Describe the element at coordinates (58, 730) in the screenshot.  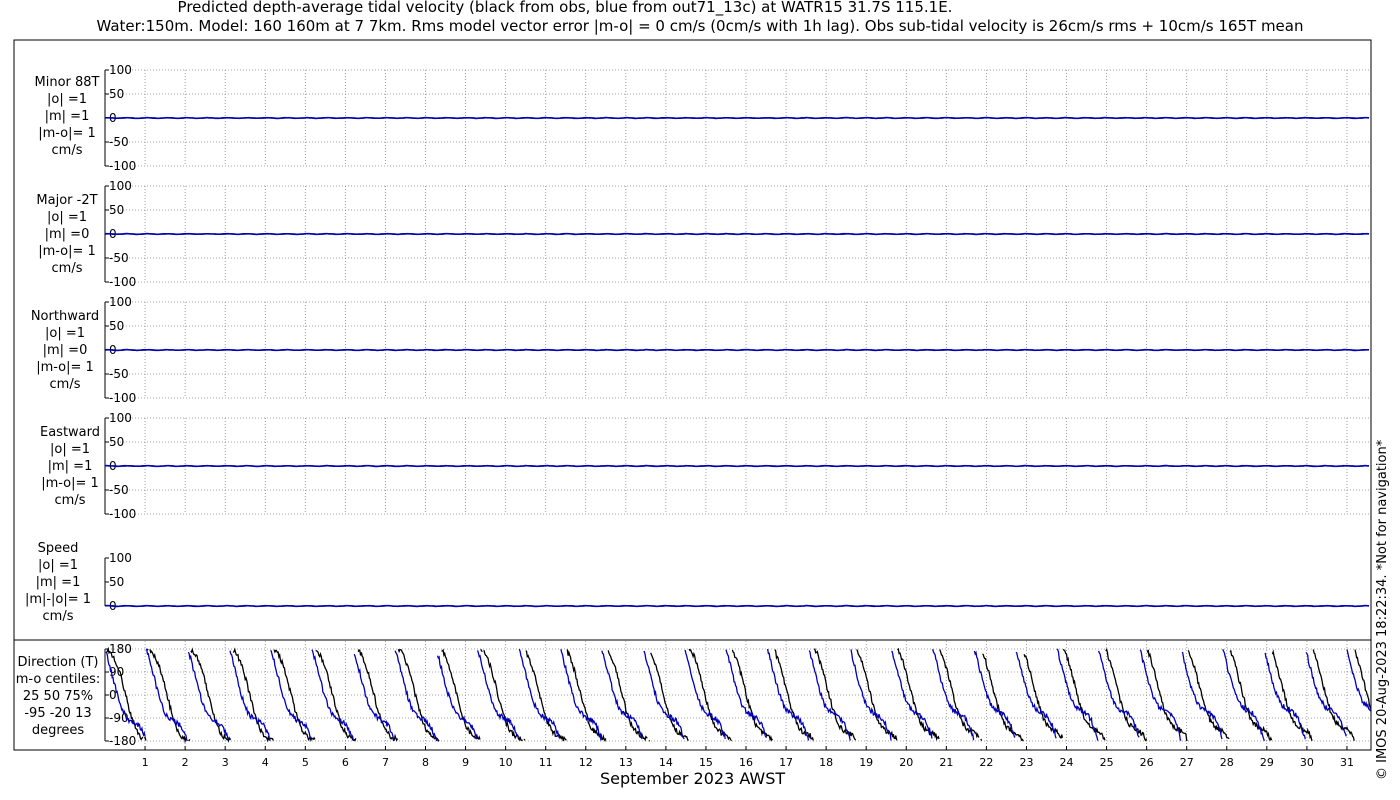
I see `panel-label-line: degrees` at that location.